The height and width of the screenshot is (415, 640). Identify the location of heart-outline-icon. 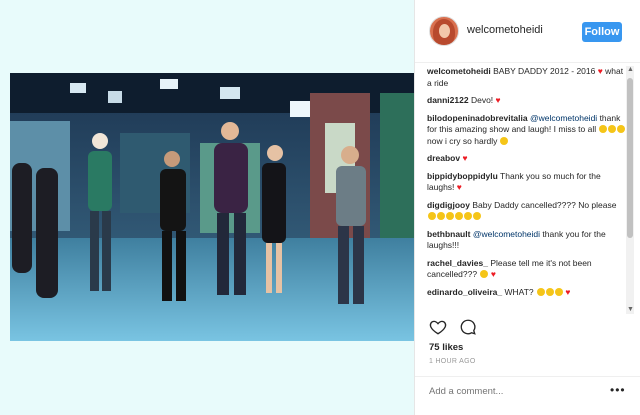
(438, 327).